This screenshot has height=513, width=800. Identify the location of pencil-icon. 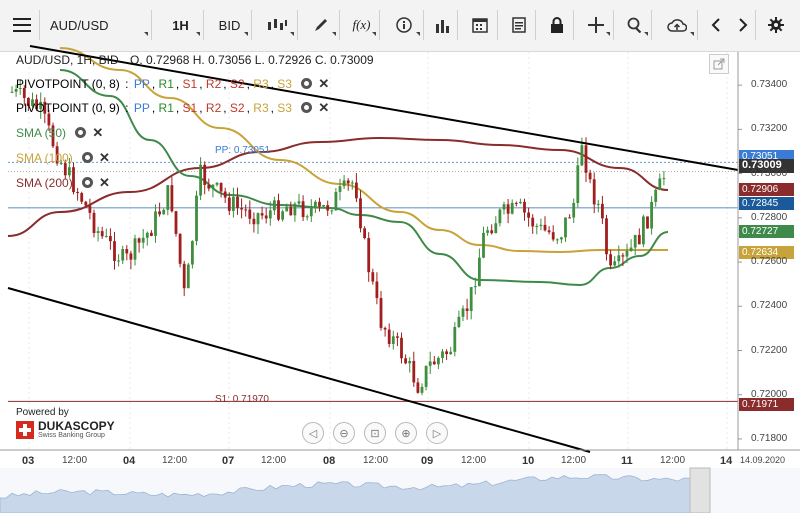
(320, 25).